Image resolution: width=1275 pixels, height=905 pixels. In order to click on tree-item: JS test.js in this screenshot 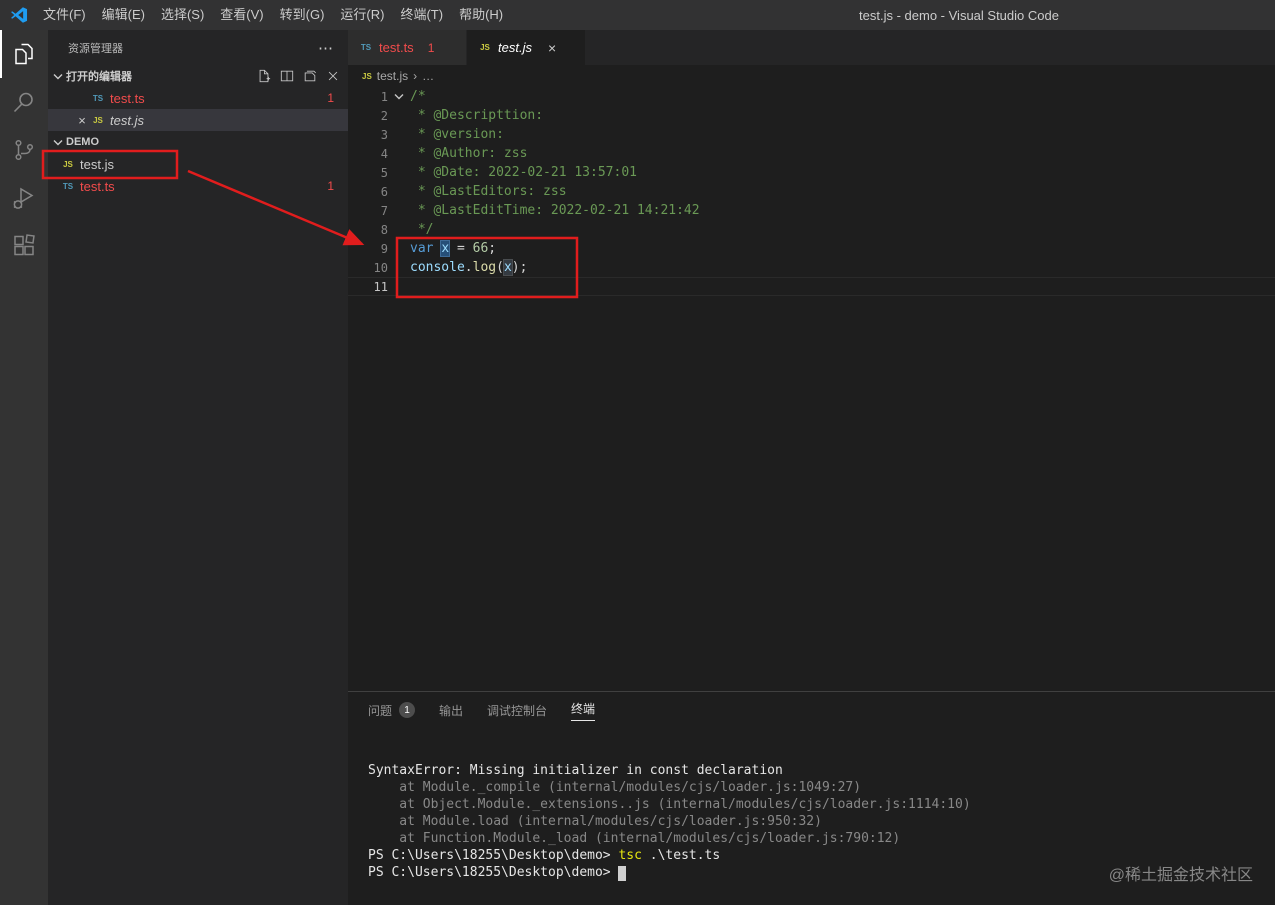, I will do `click(198, 164)`.